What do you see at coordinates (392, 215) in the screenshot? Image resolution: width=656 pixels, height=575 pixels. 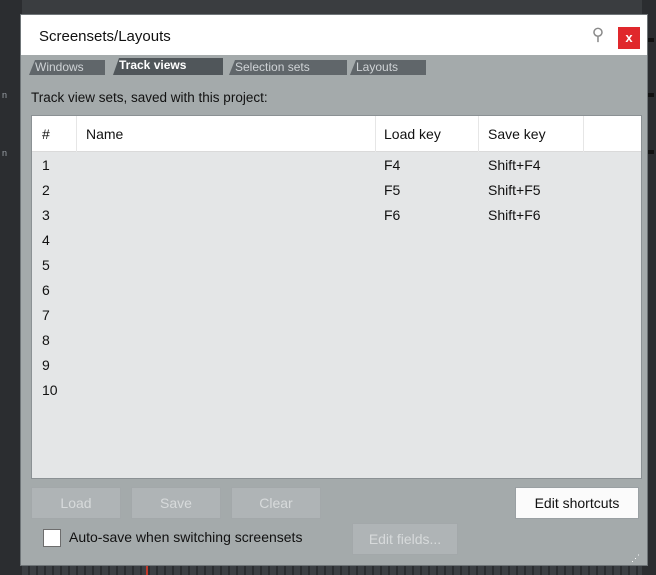 I see `row-load-key: F6` at bounding box center [392, 215].